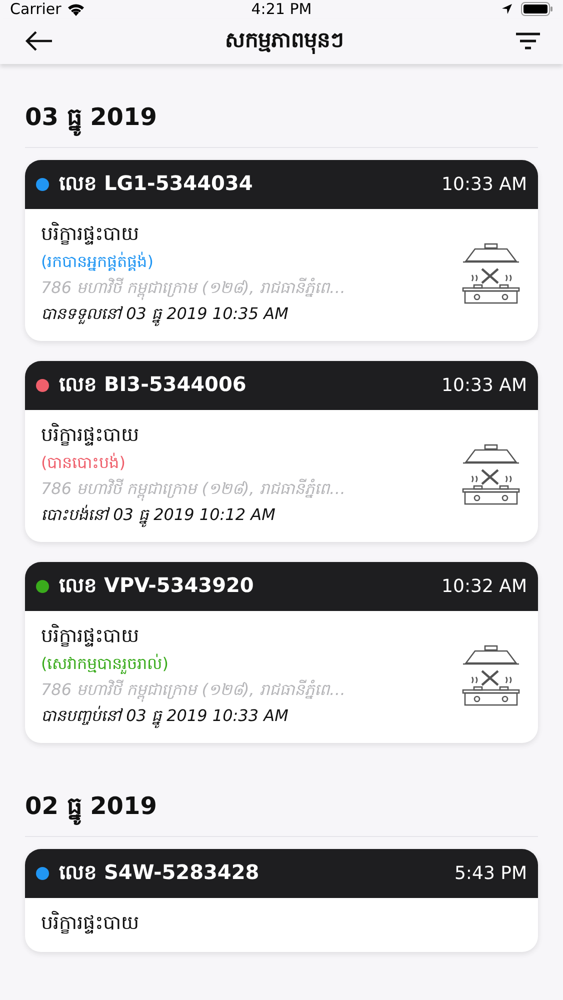  I want to click on order-card: លេខ S4W-5283428 5:43 PM បរិក្ខារផ្ទះបាយ, so click(281, 900).